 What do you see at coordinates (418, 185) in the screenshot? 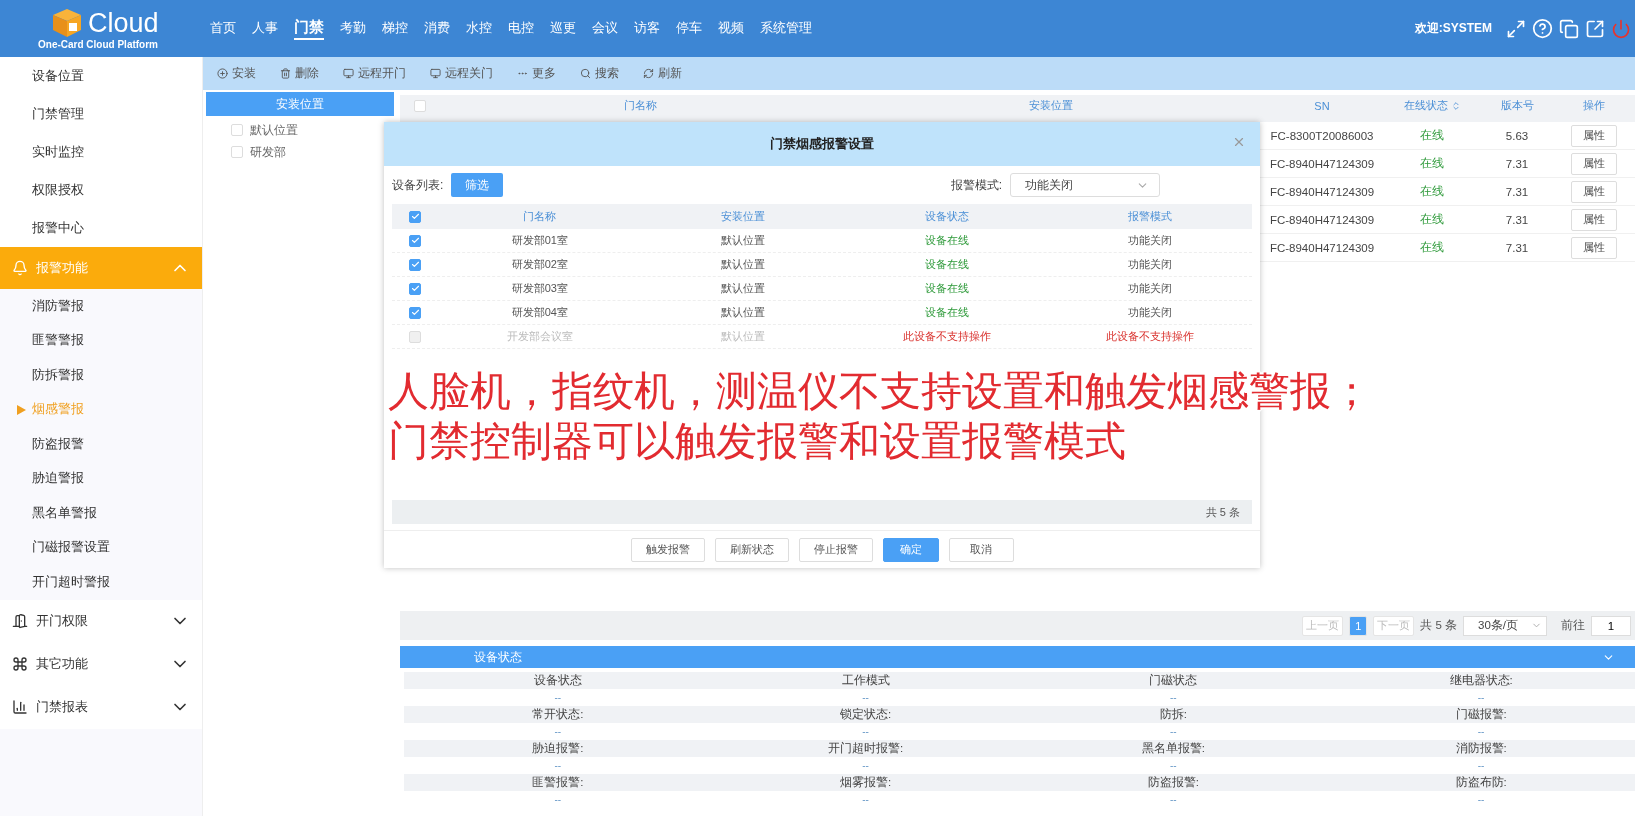
I see `field-label: 设备列表:` at bounding box center [418, 185].